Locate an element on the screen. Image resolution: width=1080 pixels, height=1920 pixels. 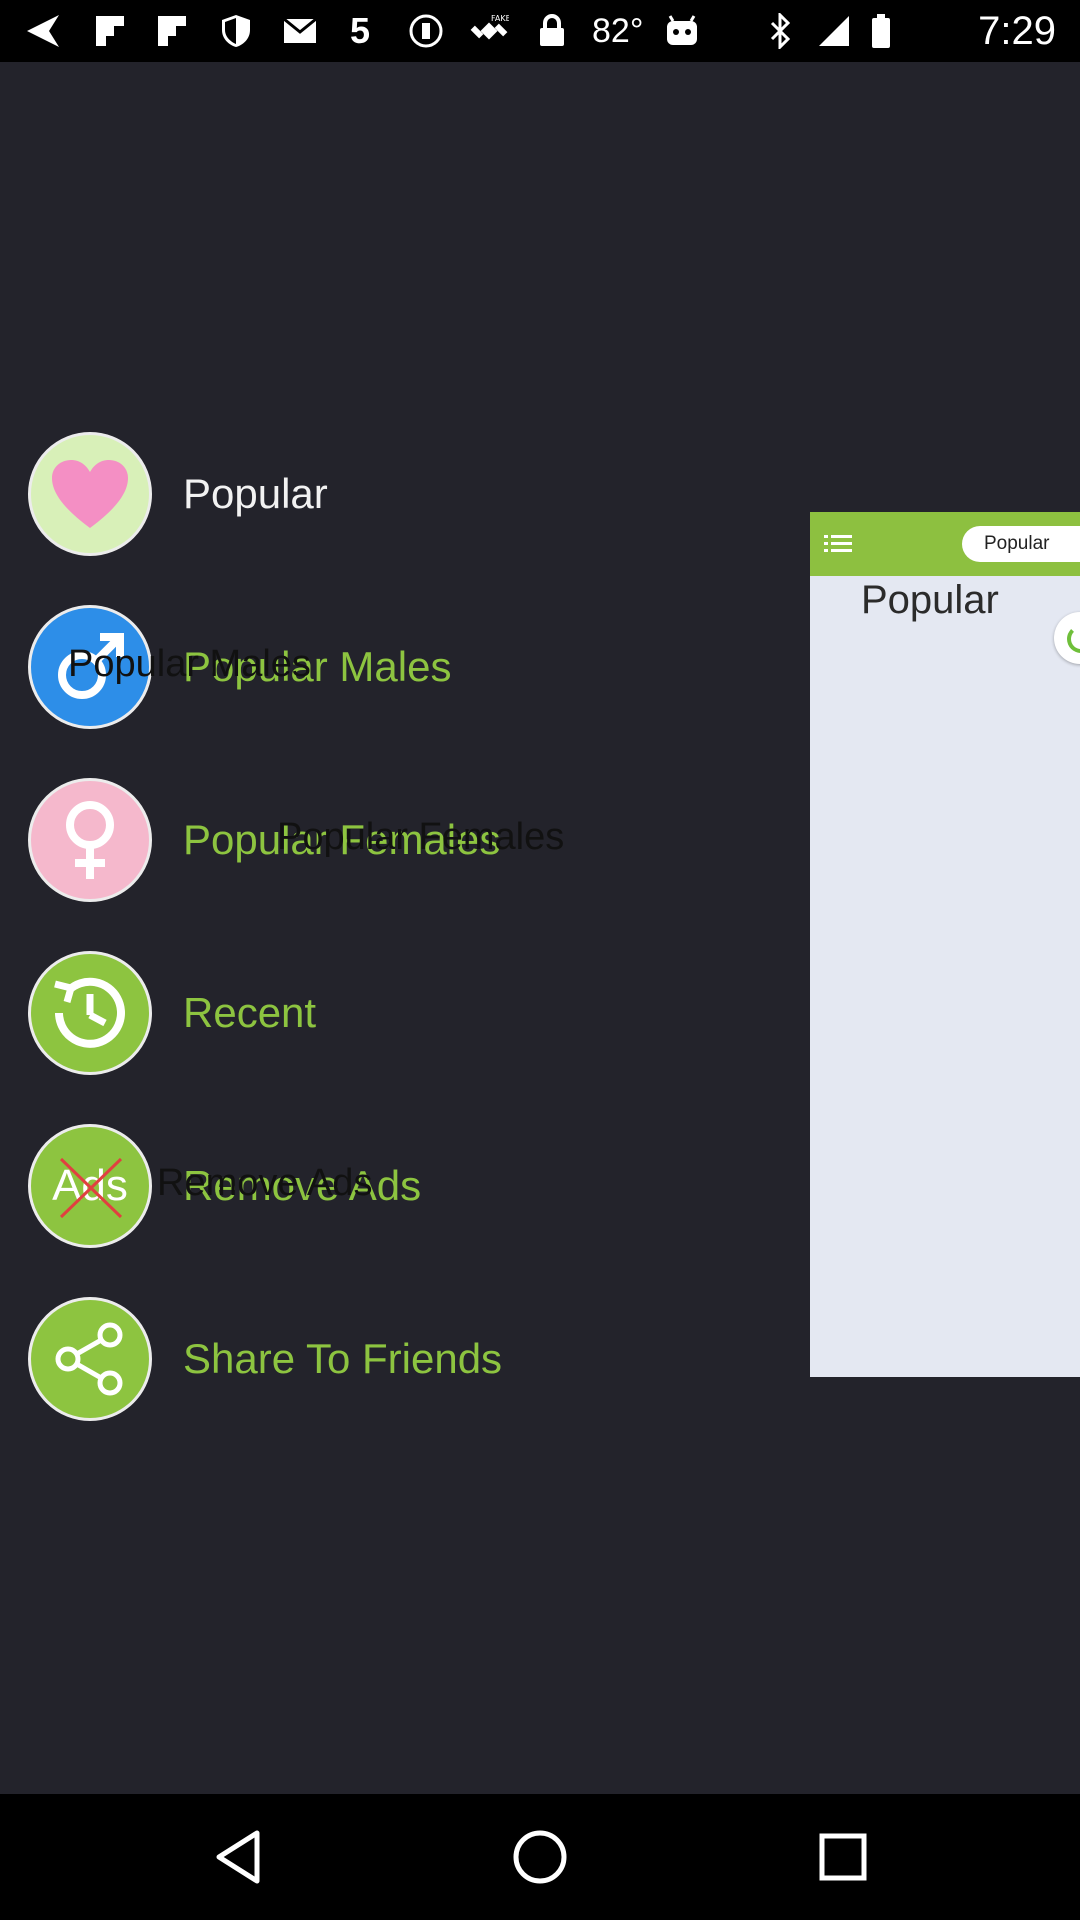
record-icon is located at coordinates (426, 31).